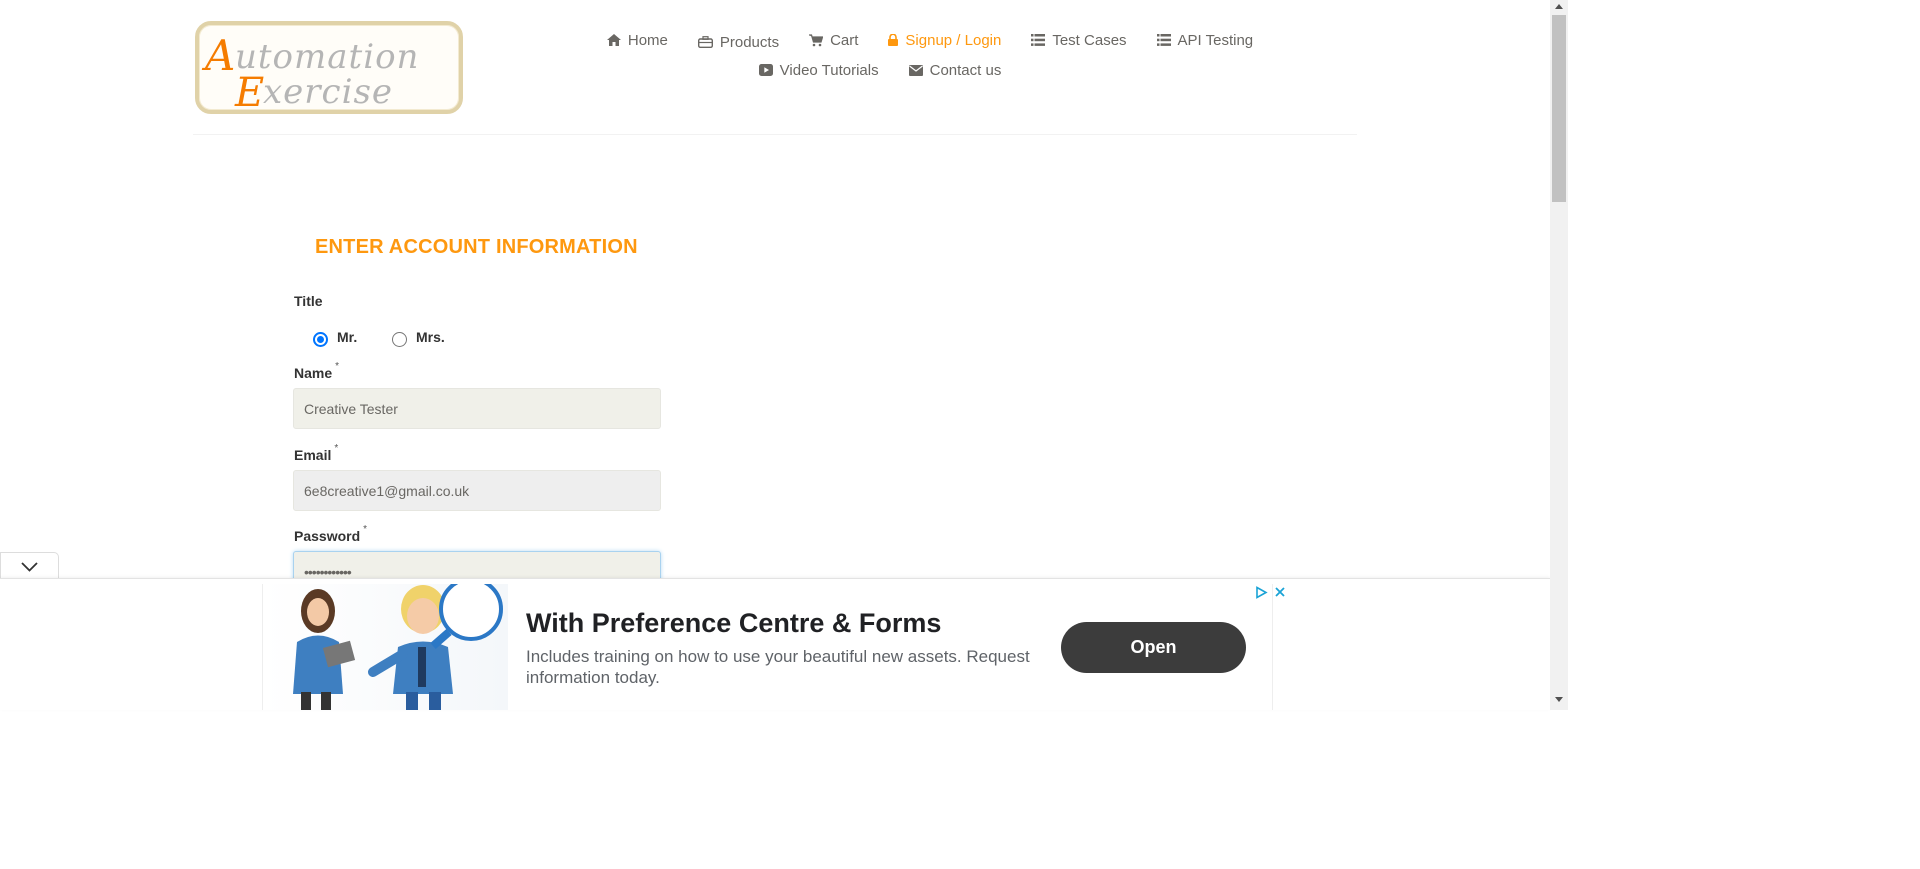  Describe the element at coordinates (477, 408) in the screenshot. I see `name-field: Creative Tester` at that location.